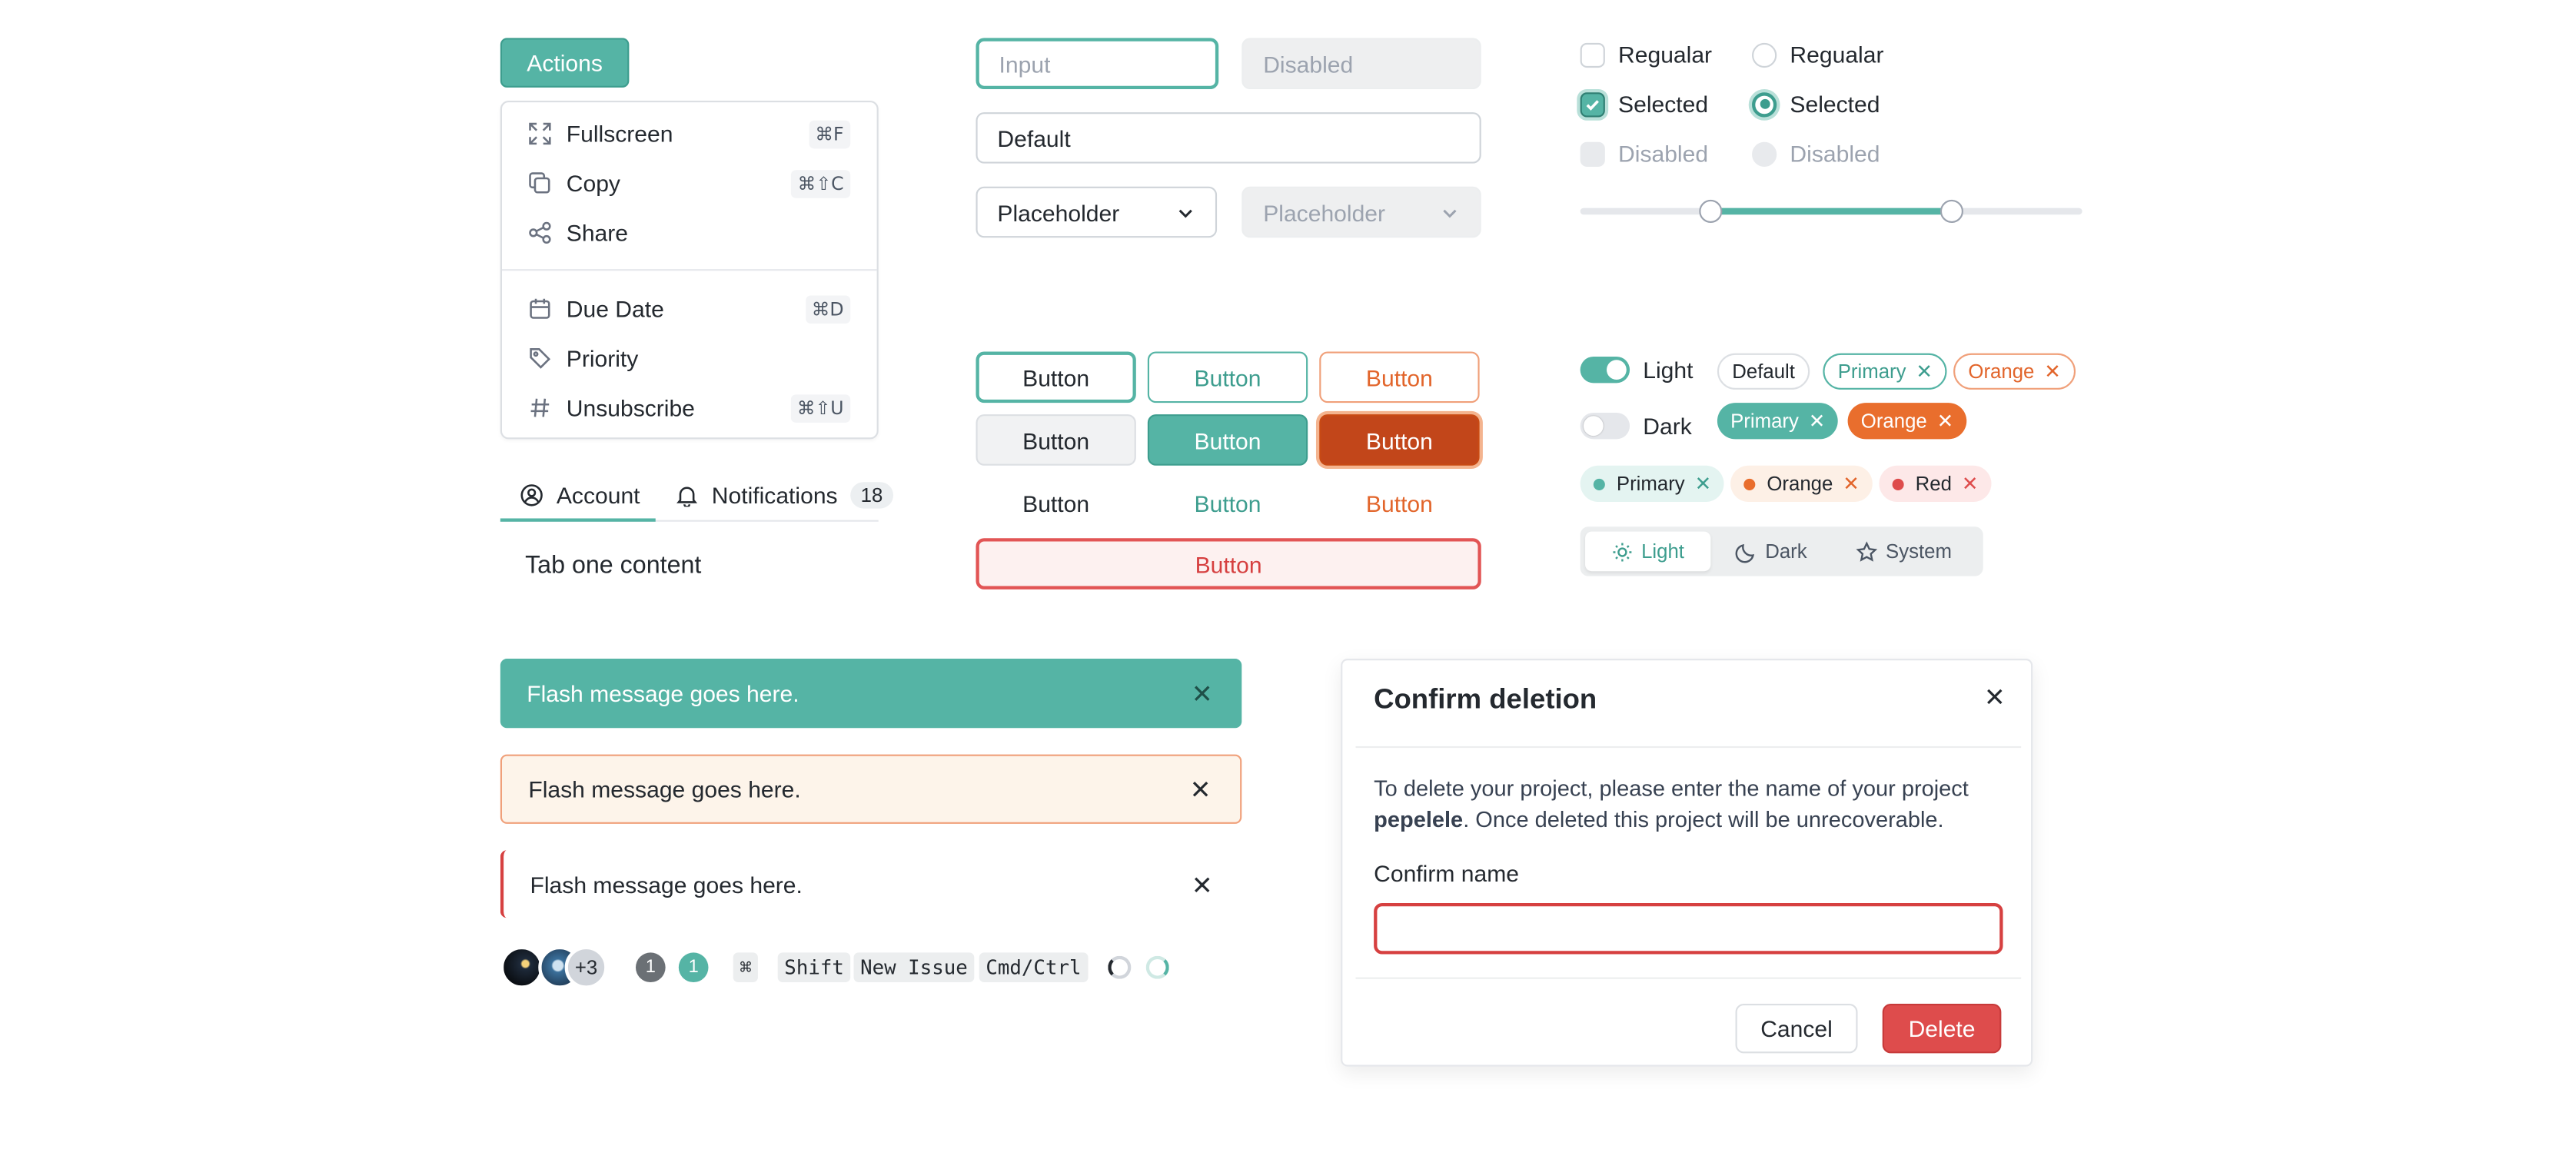 Image resolution: width=2576 pixels, height=1159 pixels. What do you see at coordinates (689, 183) in the screenshot?
I see `menu-item-copy: Copy ⌘⇧C` at bounding box center [689, 183].